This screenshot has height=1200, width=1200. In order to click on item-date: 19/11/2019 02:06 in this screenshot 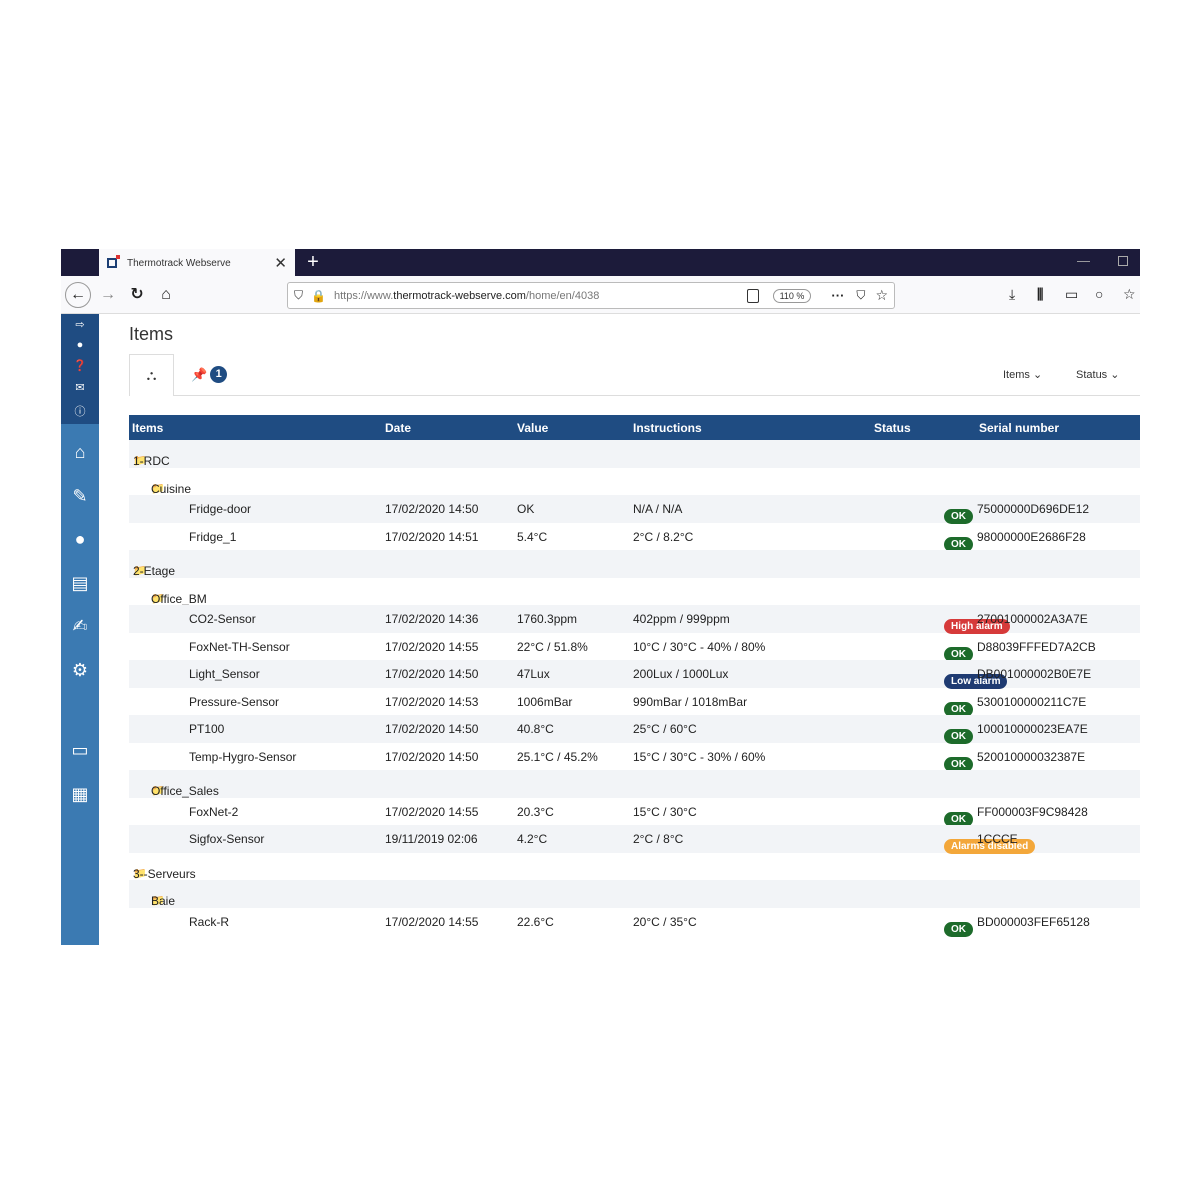, I will do `click(431, 839)`.